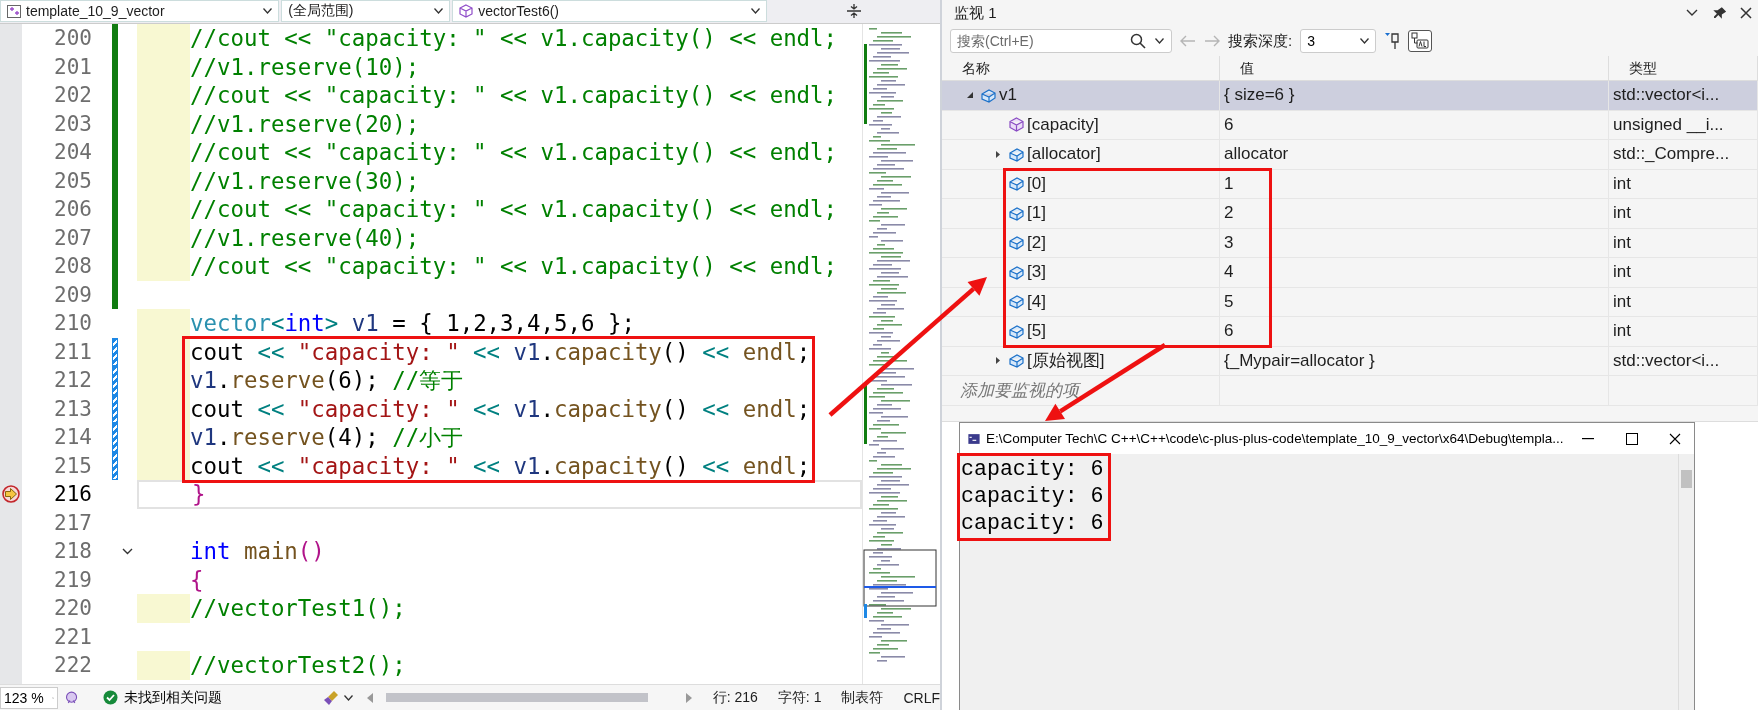 Image resolution: width=1758 pixels, height=710 pixels. I want to click on zoom-dropdown: 123 %, so click(29, 697).